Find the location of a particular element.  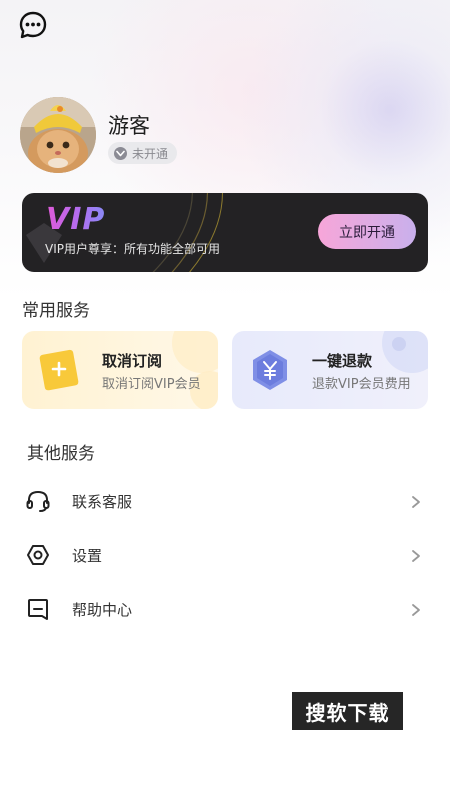

yen-refund-icon is located at coordinates (270, 370).